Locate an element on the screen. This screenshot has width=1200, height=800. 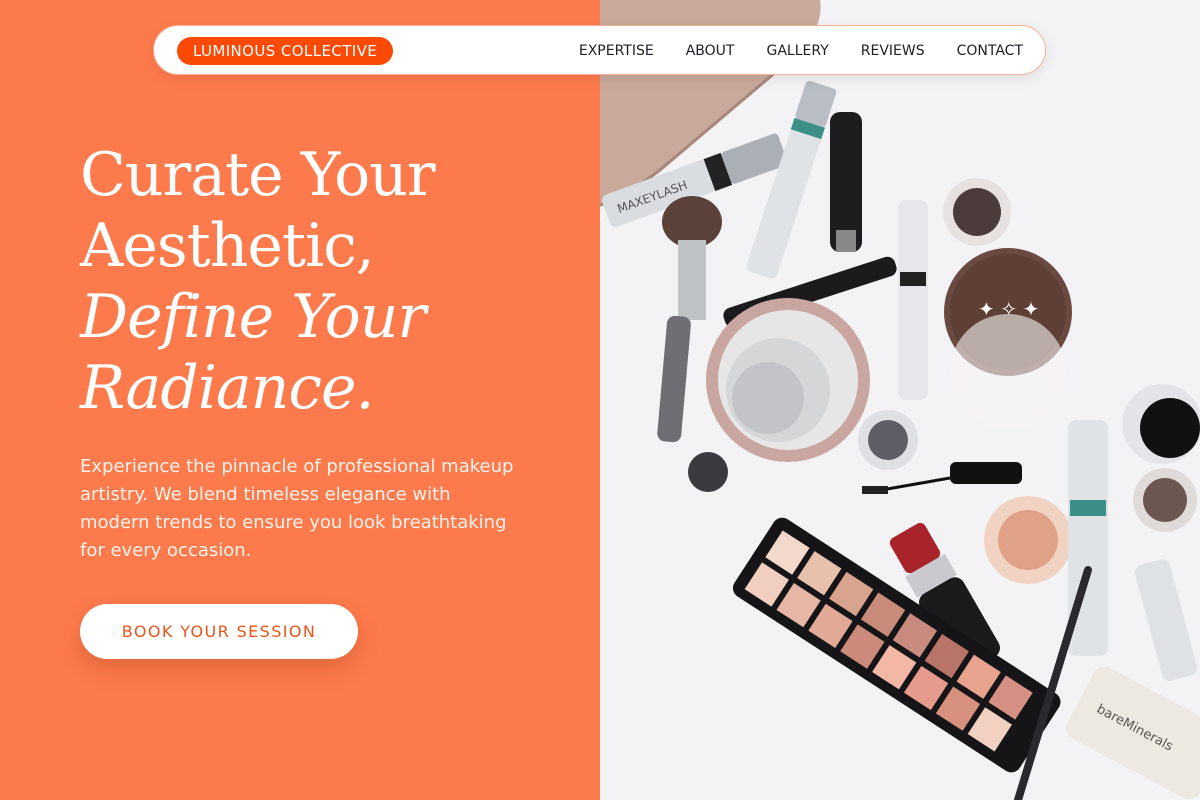
nav-link-about: ABOUT is located at coordinates (710, 51).